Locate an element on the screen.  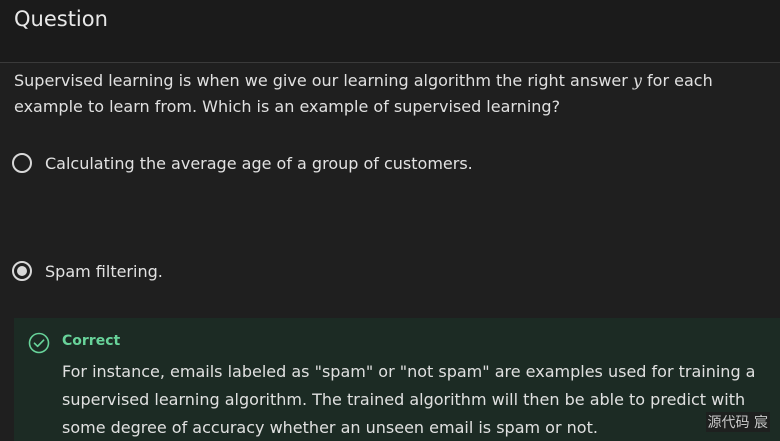
radio-button-selected is located at coordinates (22, 271).